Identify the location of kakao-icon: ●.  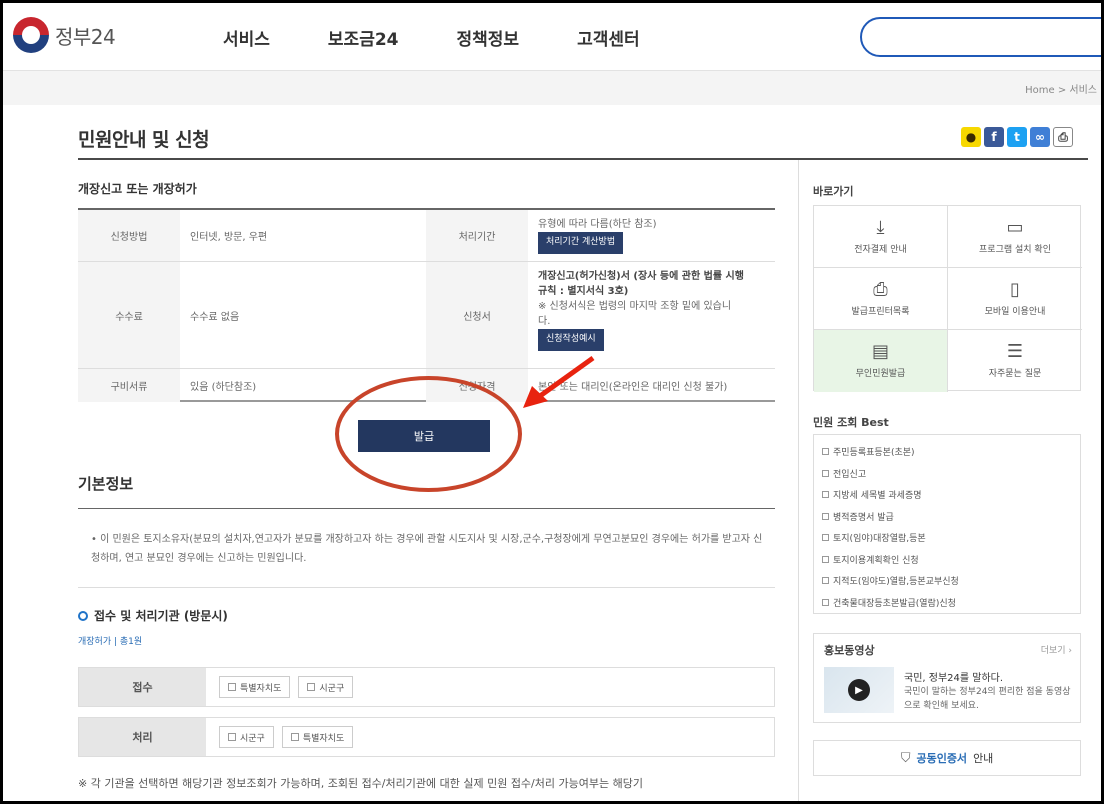
(971, 137).